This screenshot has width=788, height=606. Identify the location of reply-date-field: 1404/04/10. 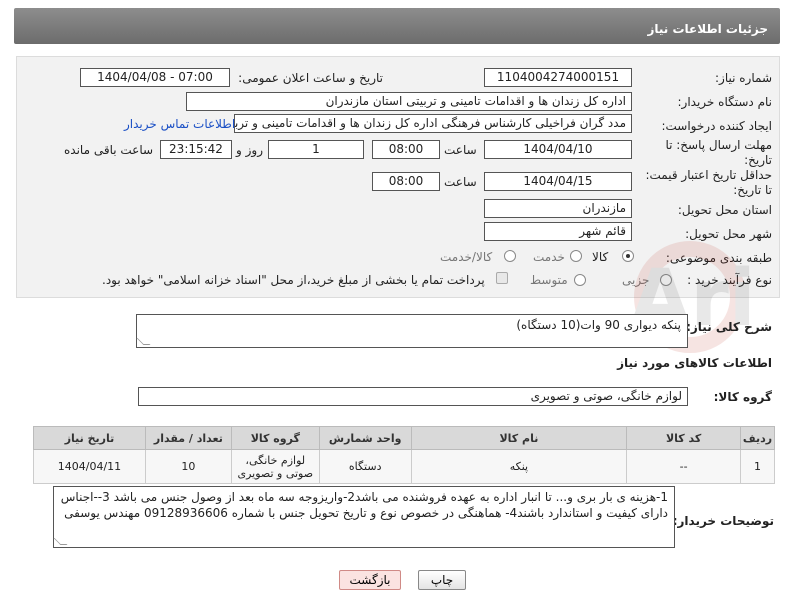
(558, 149).